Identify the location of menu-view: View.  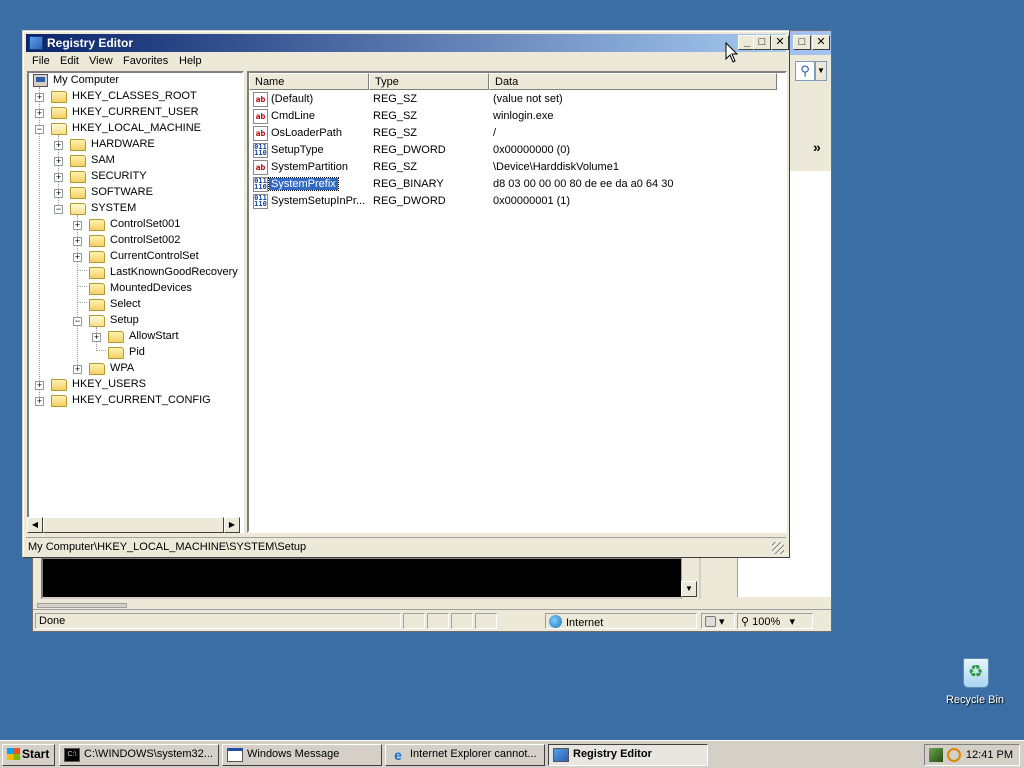
(101, 61).